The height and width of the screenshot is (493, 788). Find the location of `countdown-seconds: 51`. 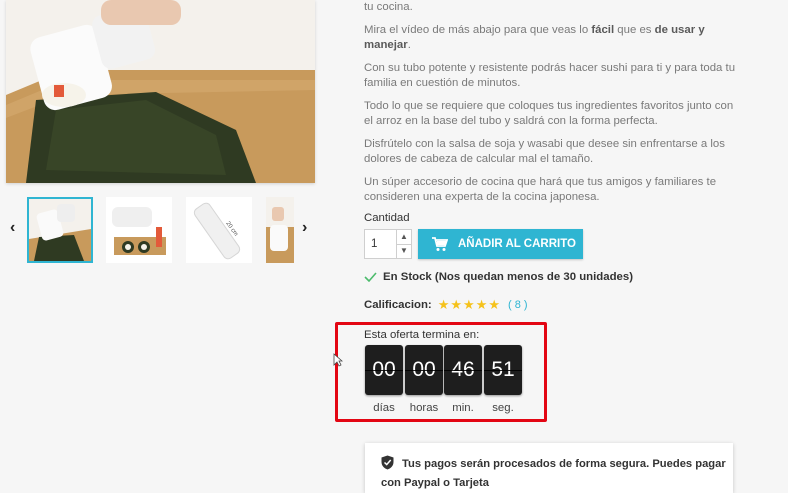

countdown-seconds: 51 is located at coordinates (503, 370).